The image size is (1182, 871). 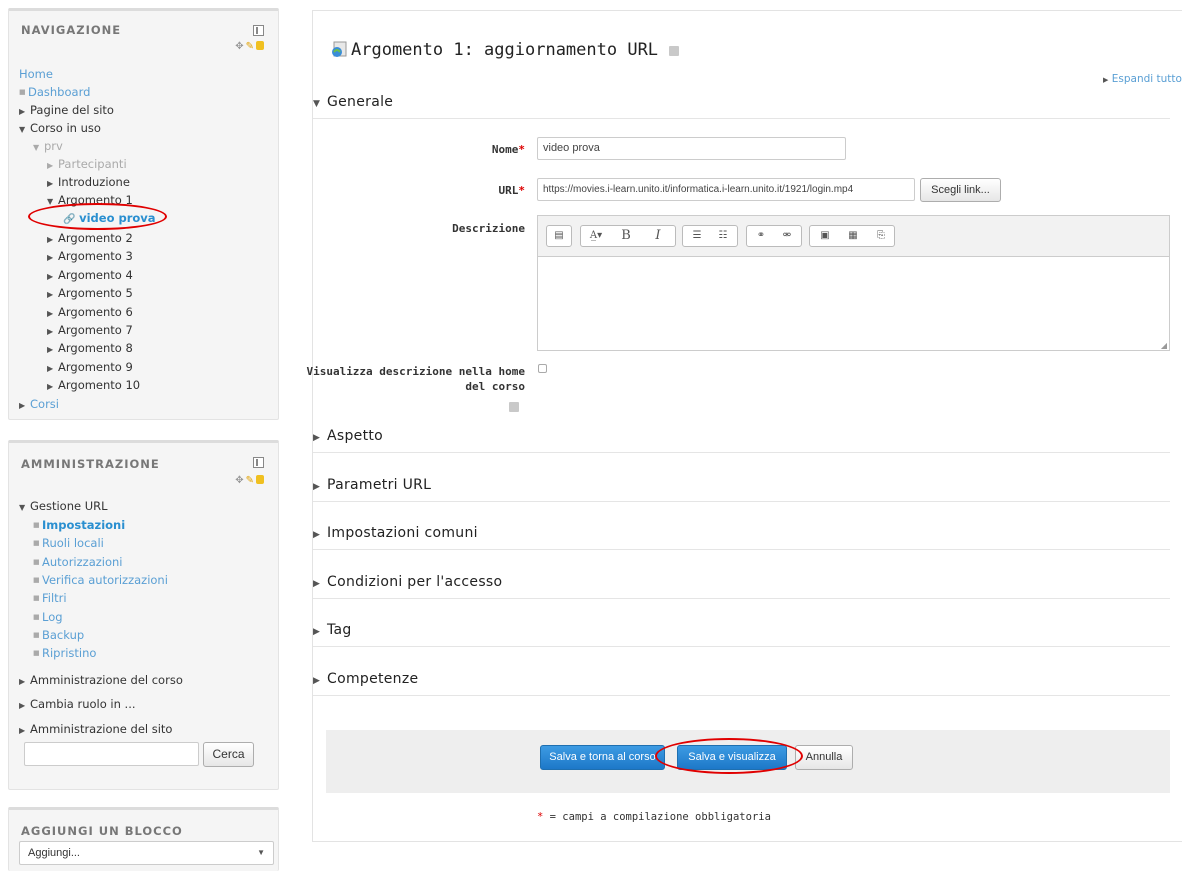 I want to click on admin-item: ■ Filtri, so click(x=50, y=598).